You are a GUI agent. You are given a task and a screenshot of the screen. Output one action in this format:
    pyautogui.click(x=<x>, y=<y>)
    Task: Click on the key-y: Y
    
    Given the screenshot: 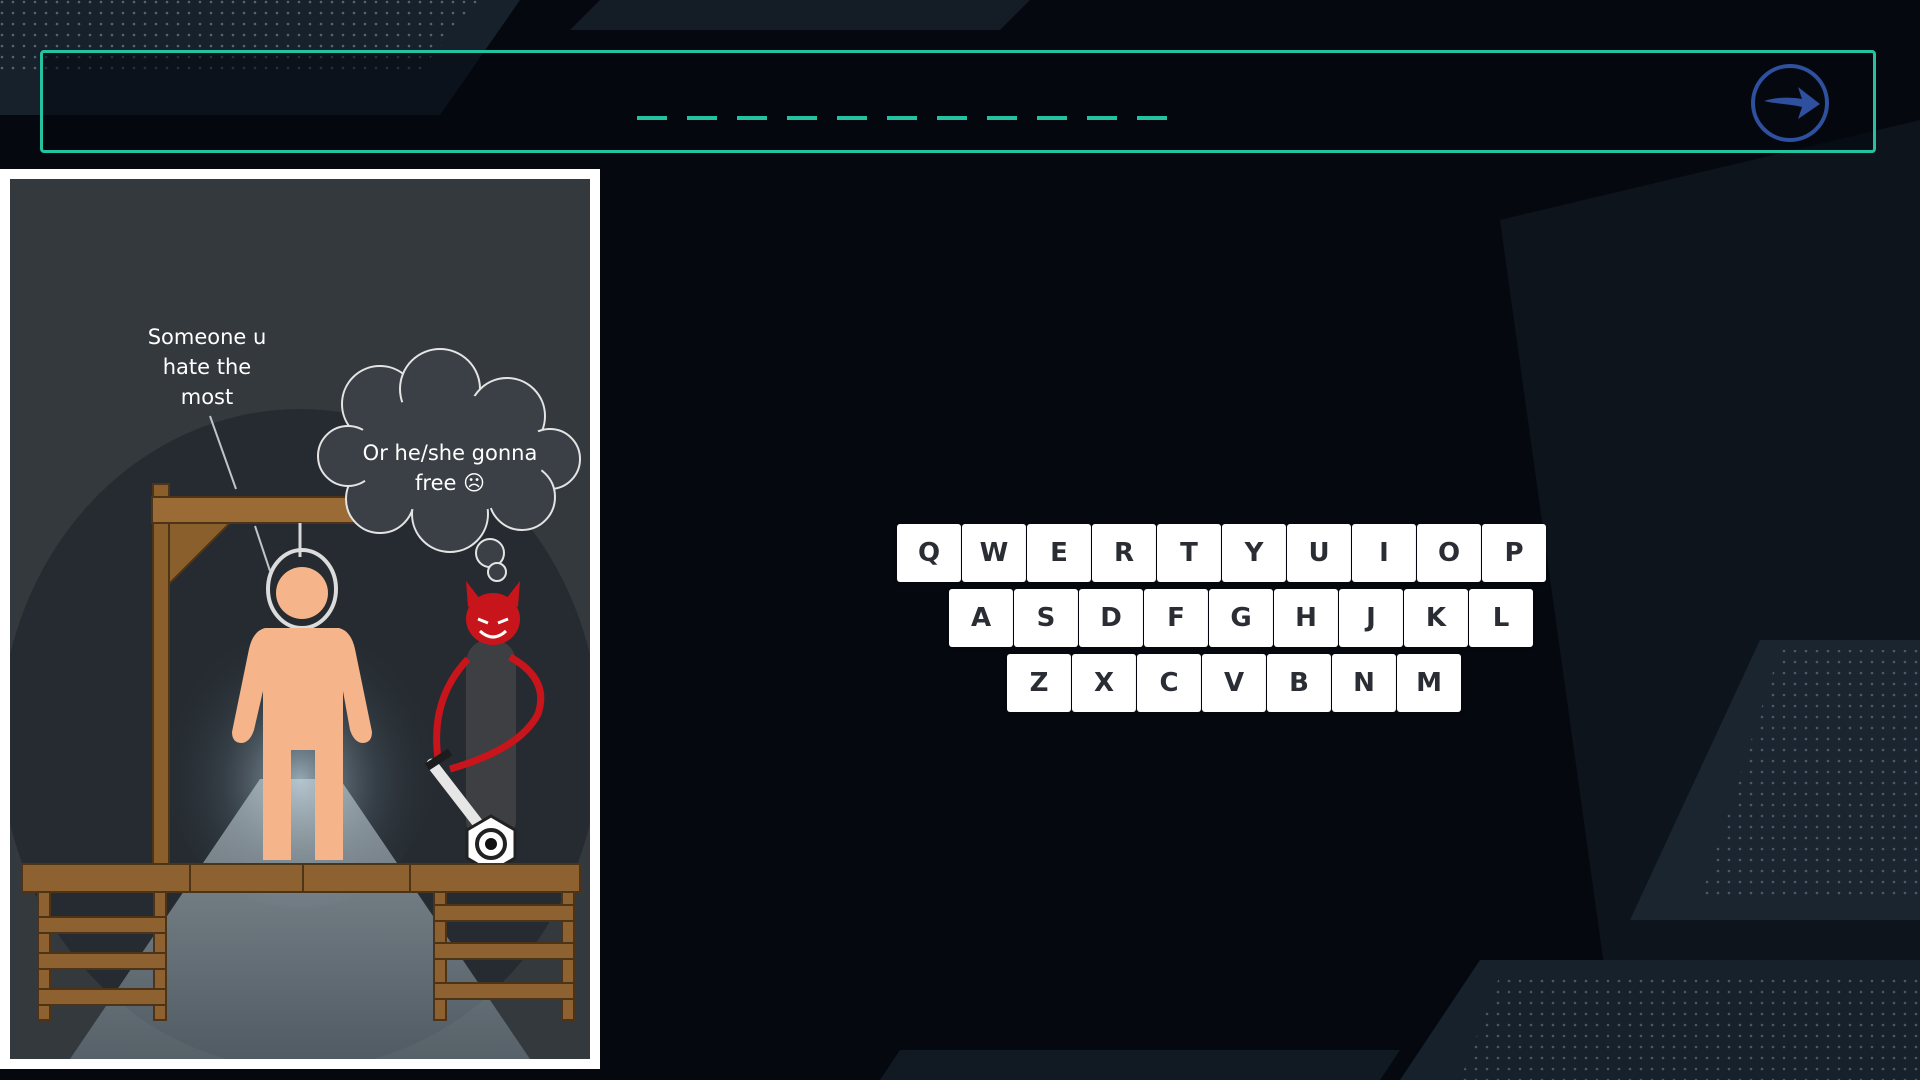 What is the action you would take?
    pyautogui.click(x=1254, y=553)
    